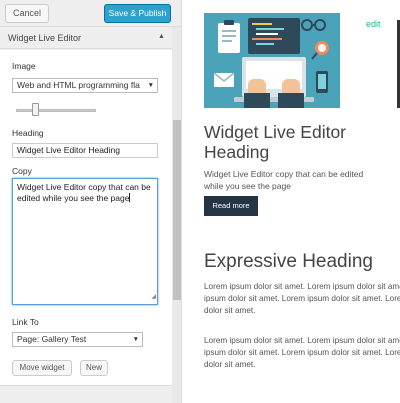 Image resolution: width=400 pixels, height=403 pixels. I want to click on widget-header: Widget Live Editor ▲, so click(86, 38).